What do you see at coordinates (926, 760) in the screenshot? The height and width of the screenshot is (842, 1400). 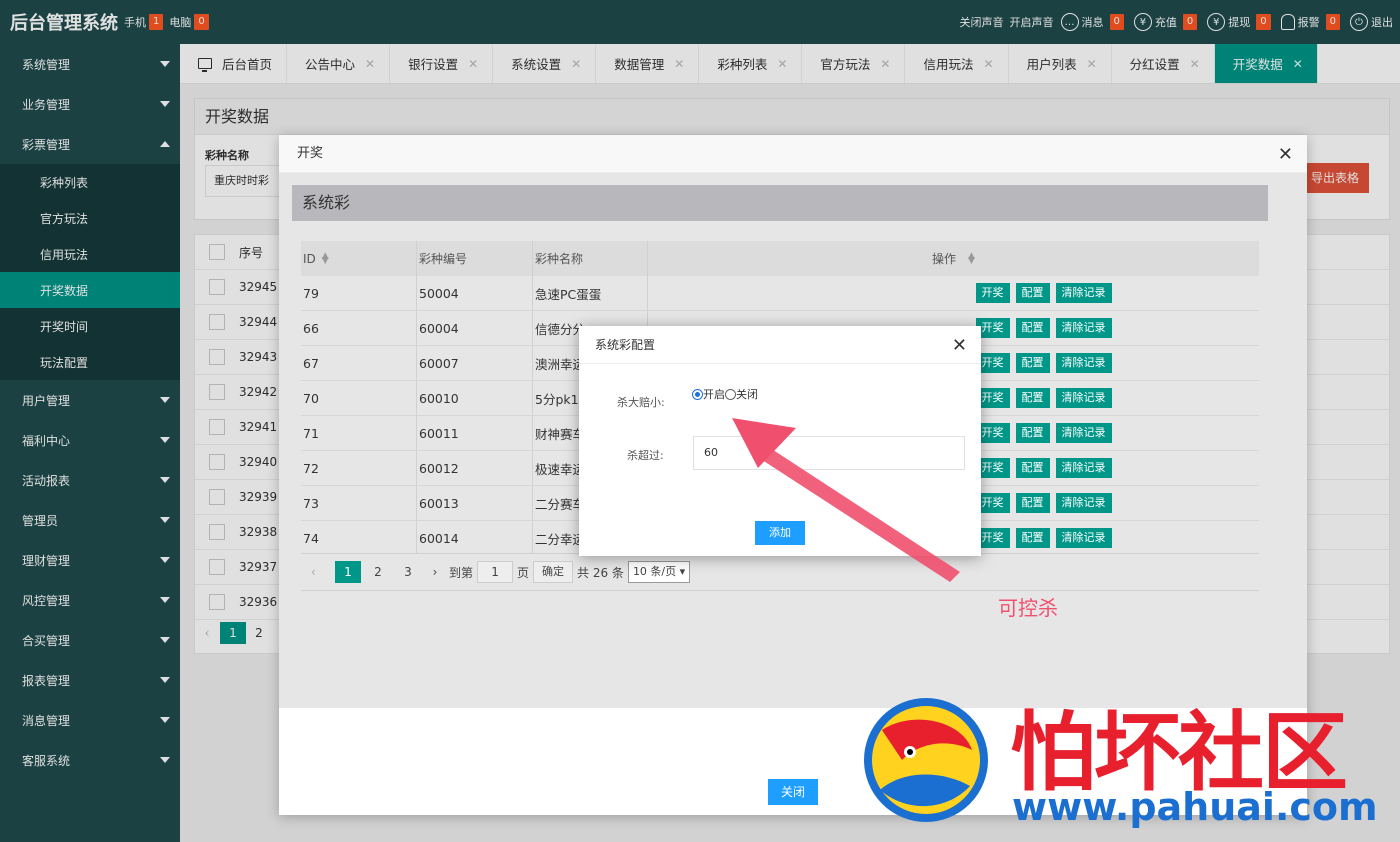 I see `fish-logo-icon` at bounding box center [926, 760].